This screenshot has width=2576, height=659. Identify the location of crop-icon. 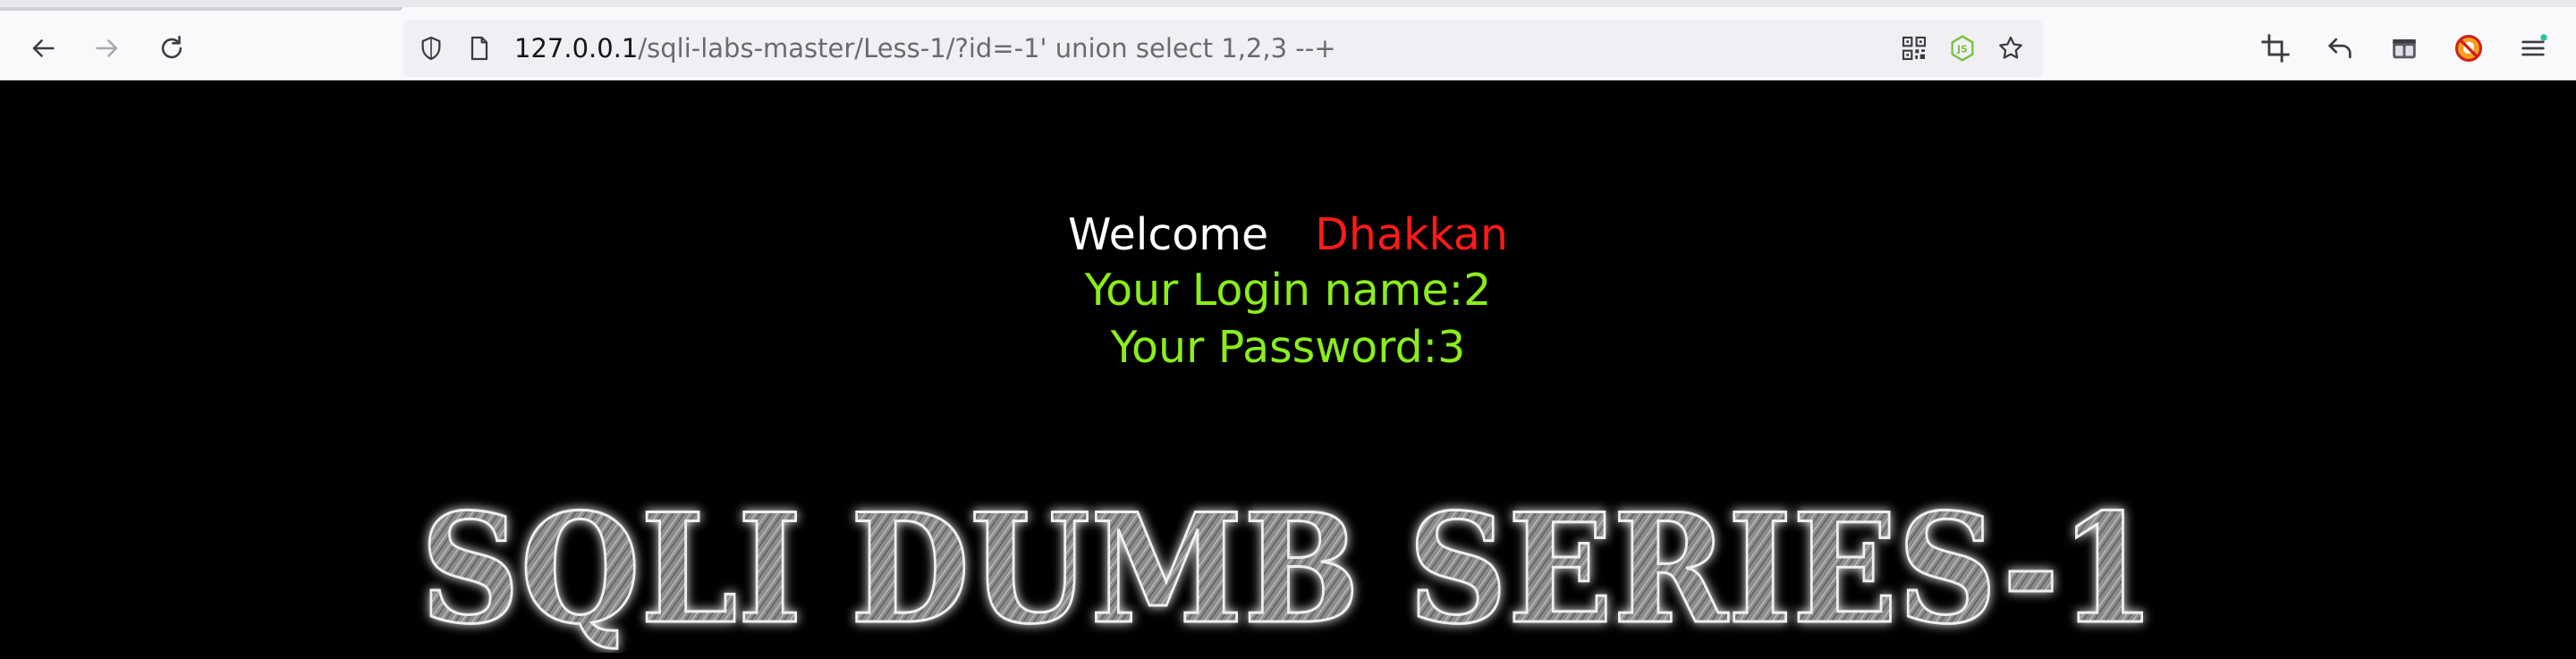
(2275, 49).